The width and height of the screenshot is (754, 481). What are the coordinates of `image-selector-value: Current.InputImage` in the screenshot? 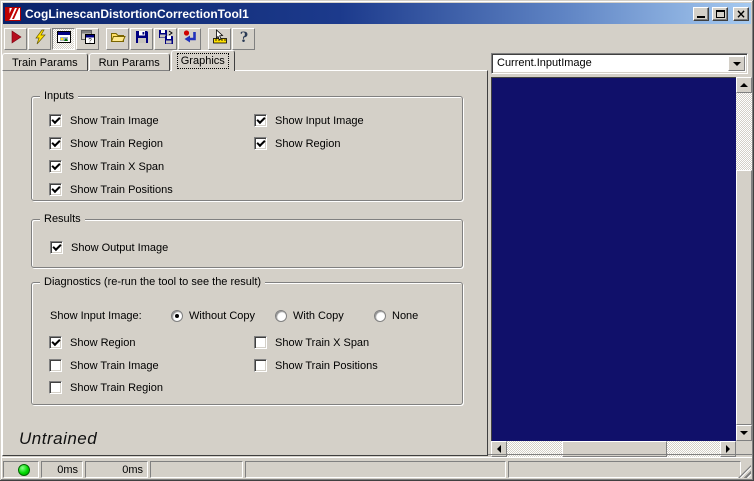 It's located at (544, 63).